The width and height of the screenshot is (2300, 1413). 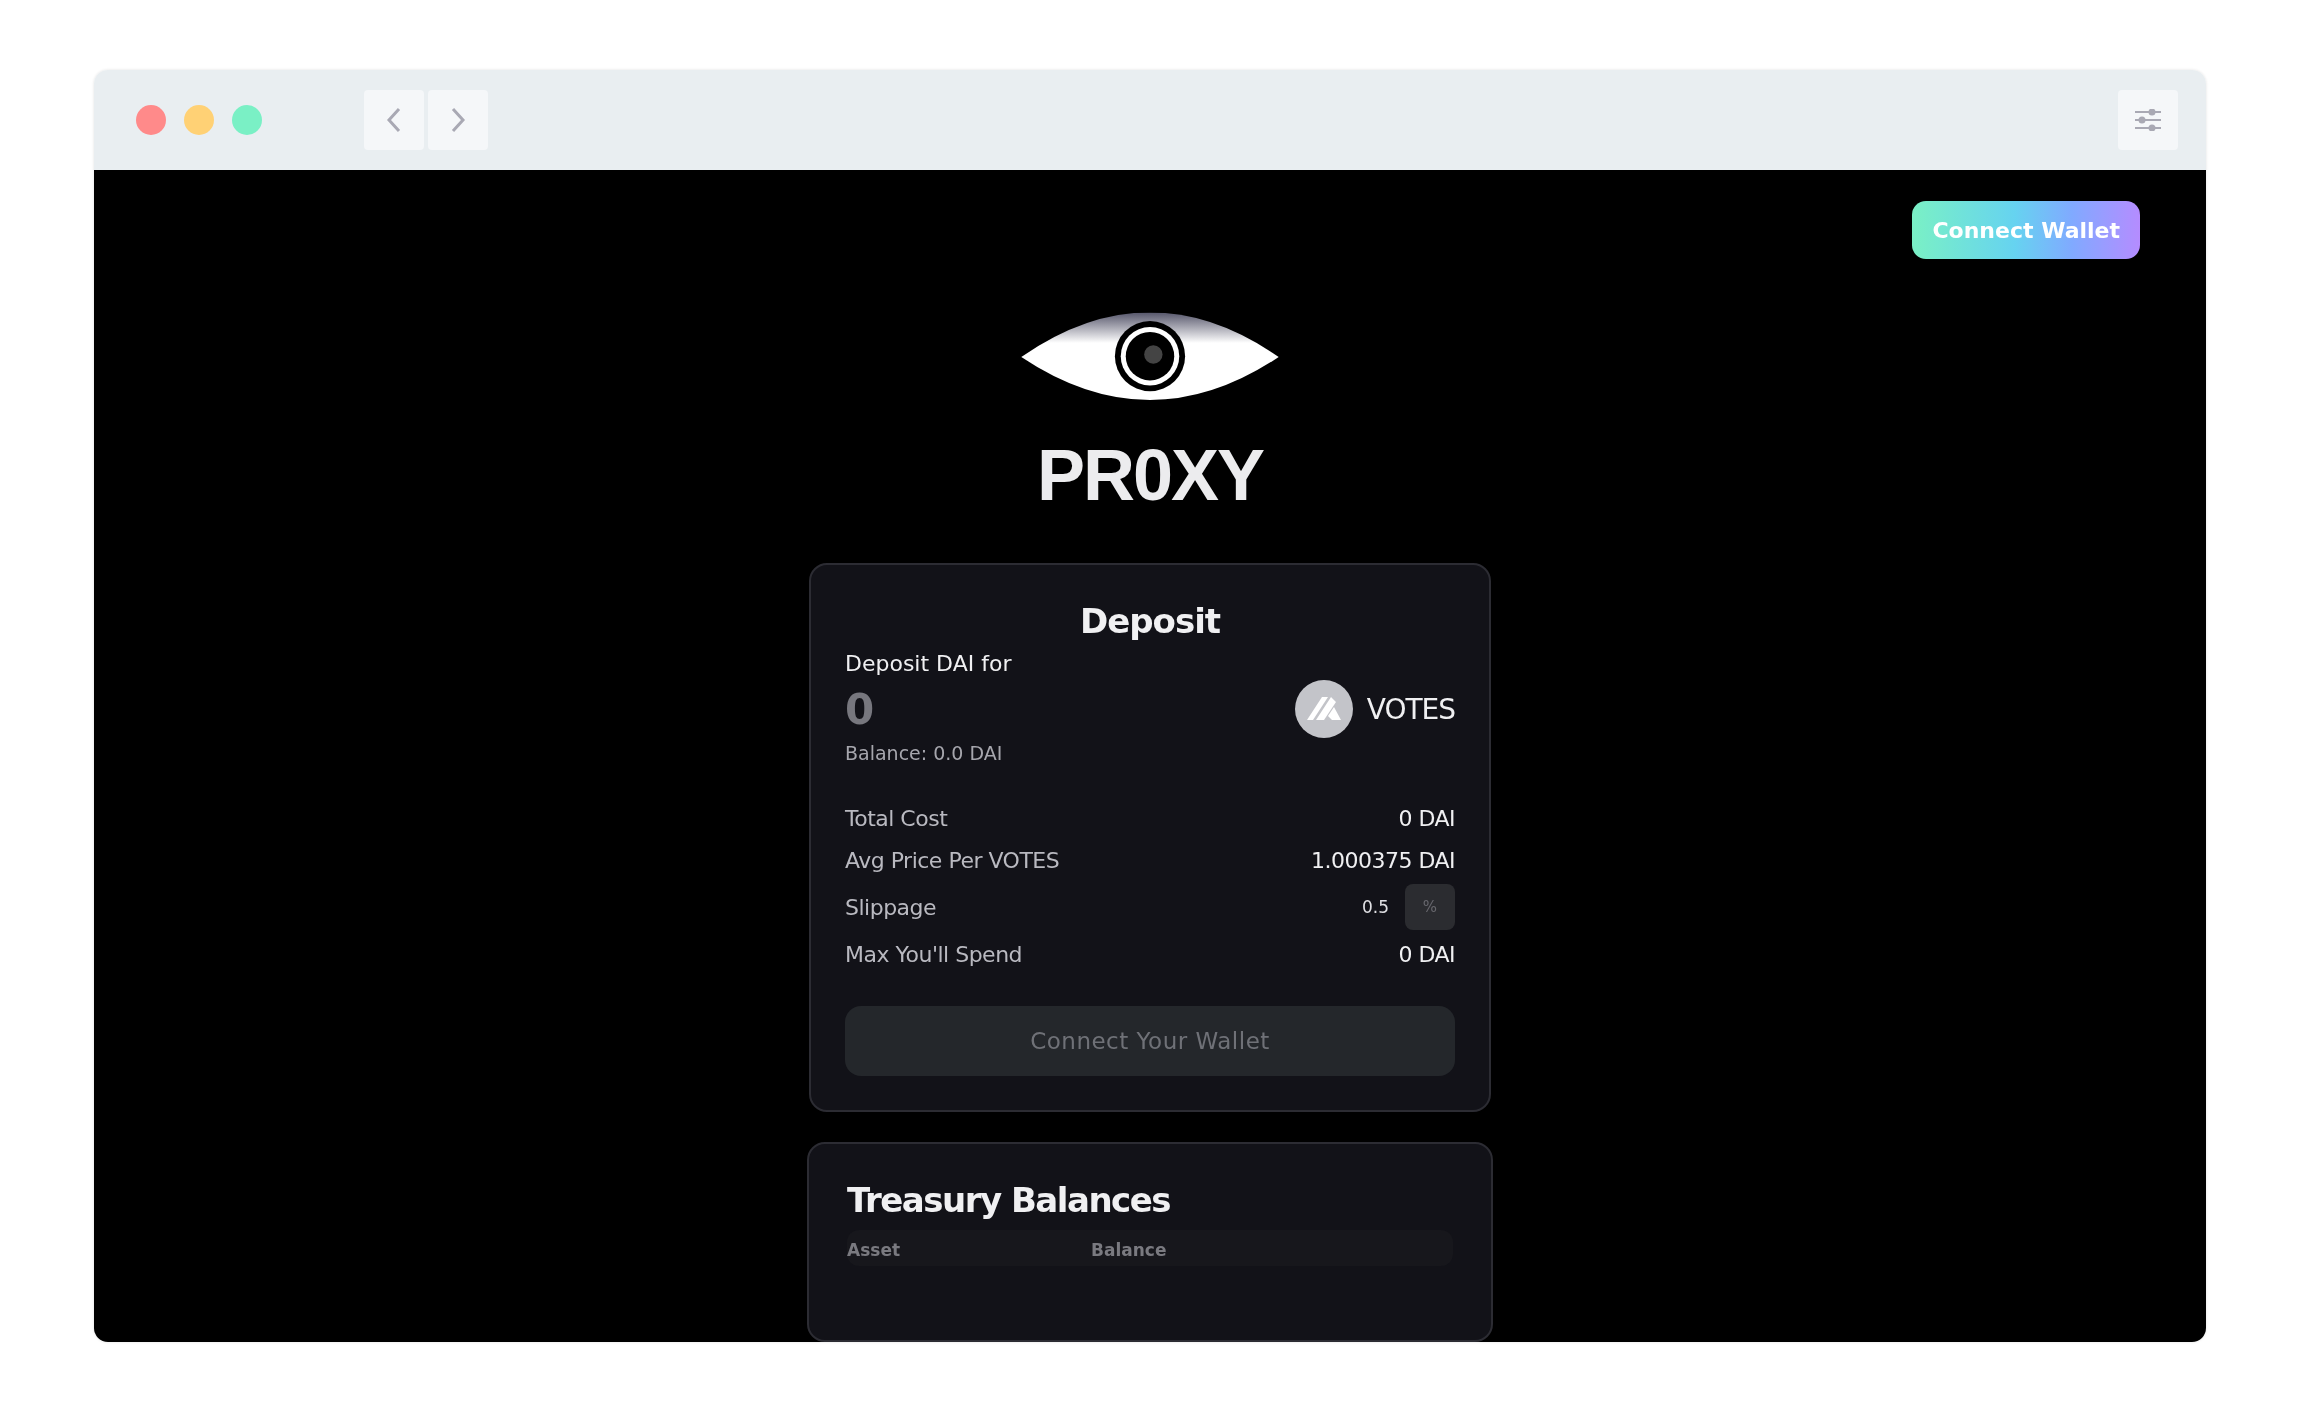 I want to click on forward-button, so click(x=458, y=120).